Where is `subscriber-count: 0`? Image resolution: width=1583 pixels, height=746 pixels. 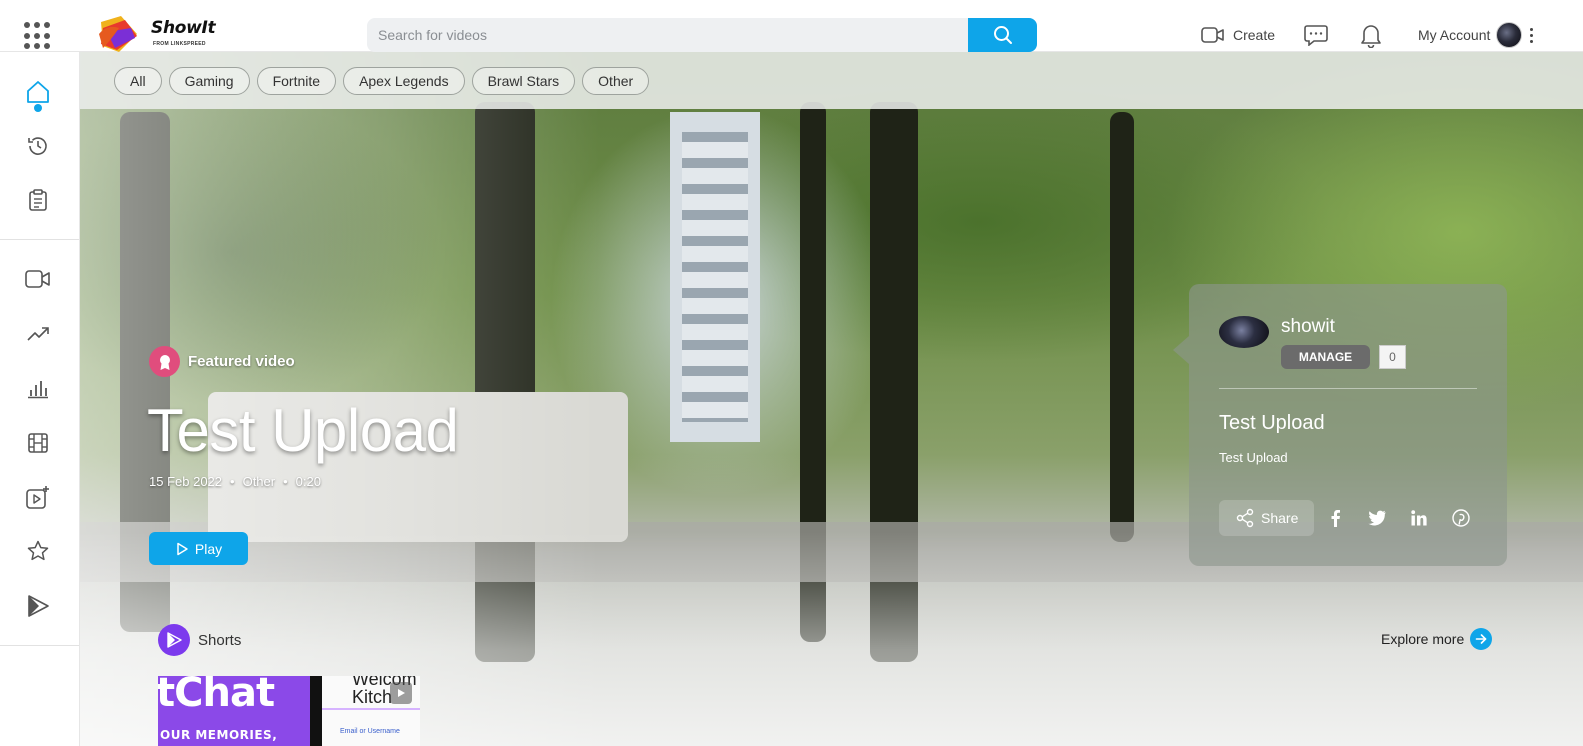 subscriber-count: 0 is located at coordinates (1392, 357).